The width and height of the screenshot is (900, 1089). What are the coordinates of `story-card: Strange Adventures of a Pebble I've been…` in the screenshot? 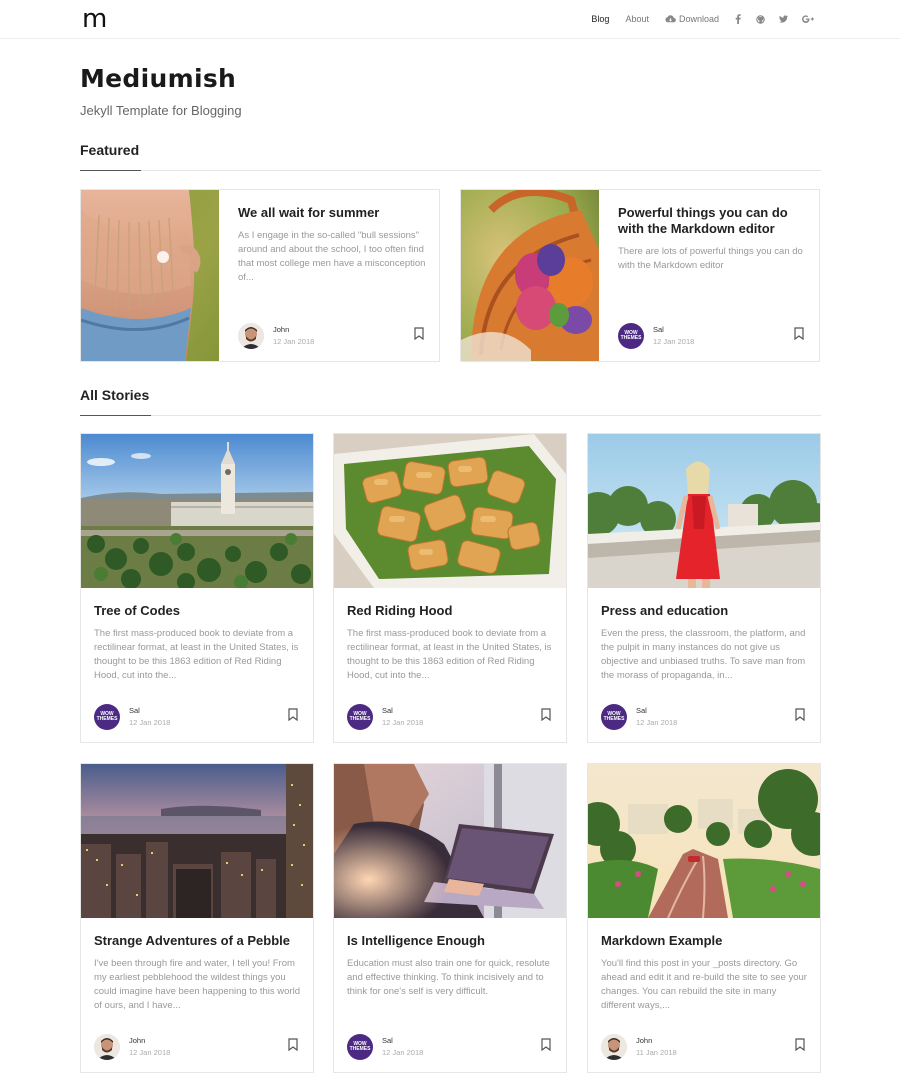 It's located at (197, 918).